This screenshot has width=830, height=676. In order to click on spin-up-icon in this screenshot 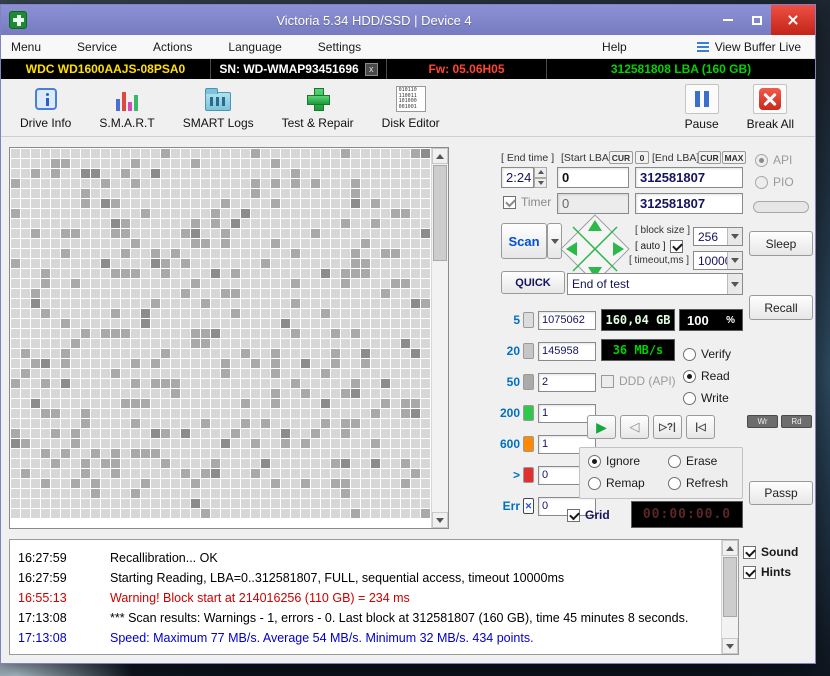, I will do `click(540, 172)`.